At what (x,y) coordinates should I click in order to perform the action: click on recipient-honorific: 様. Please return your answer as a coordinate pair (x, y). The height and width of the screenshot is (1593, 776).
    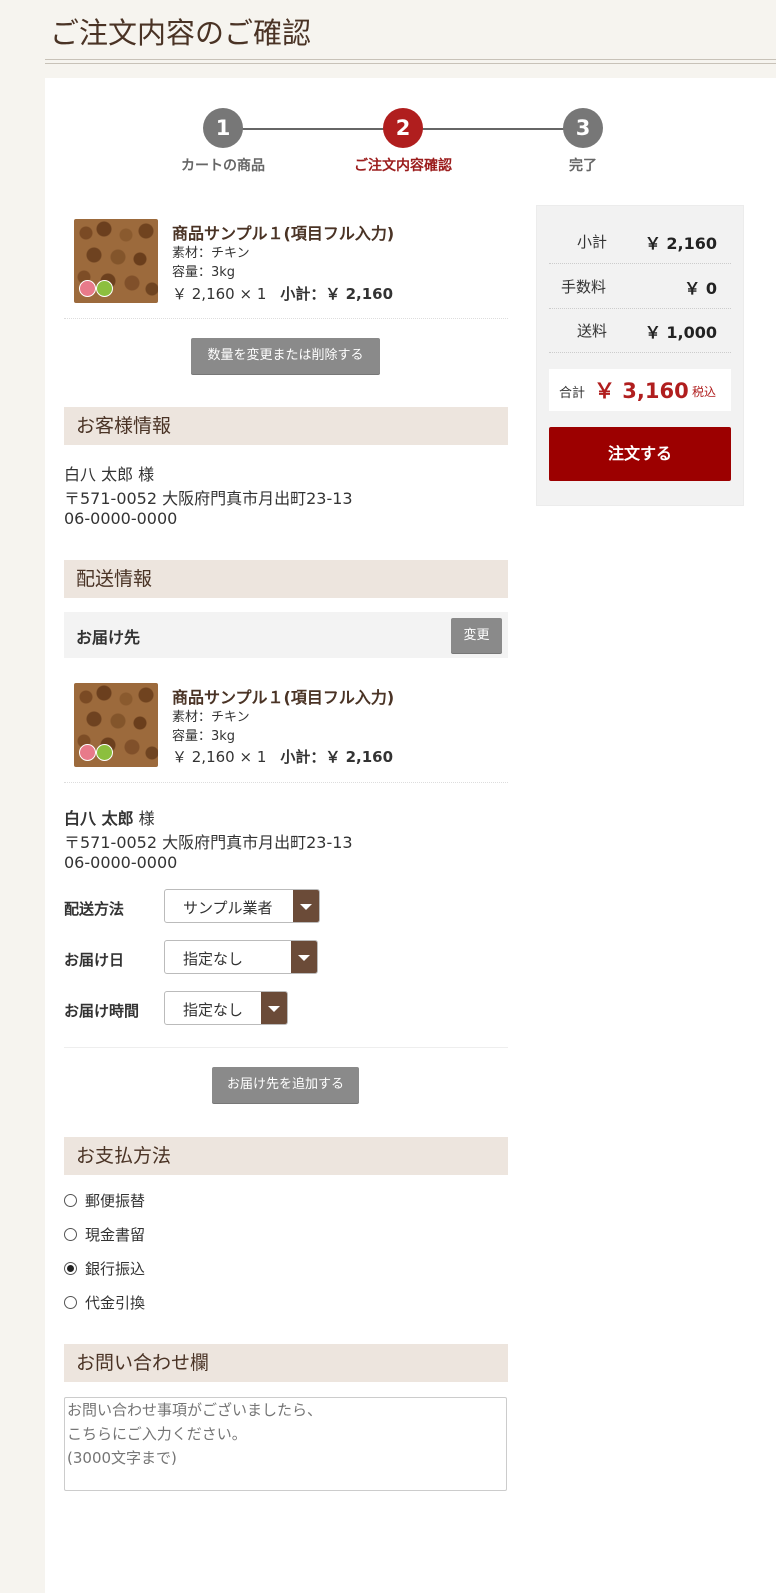
    Looking at the image, I should click on (144, 818).